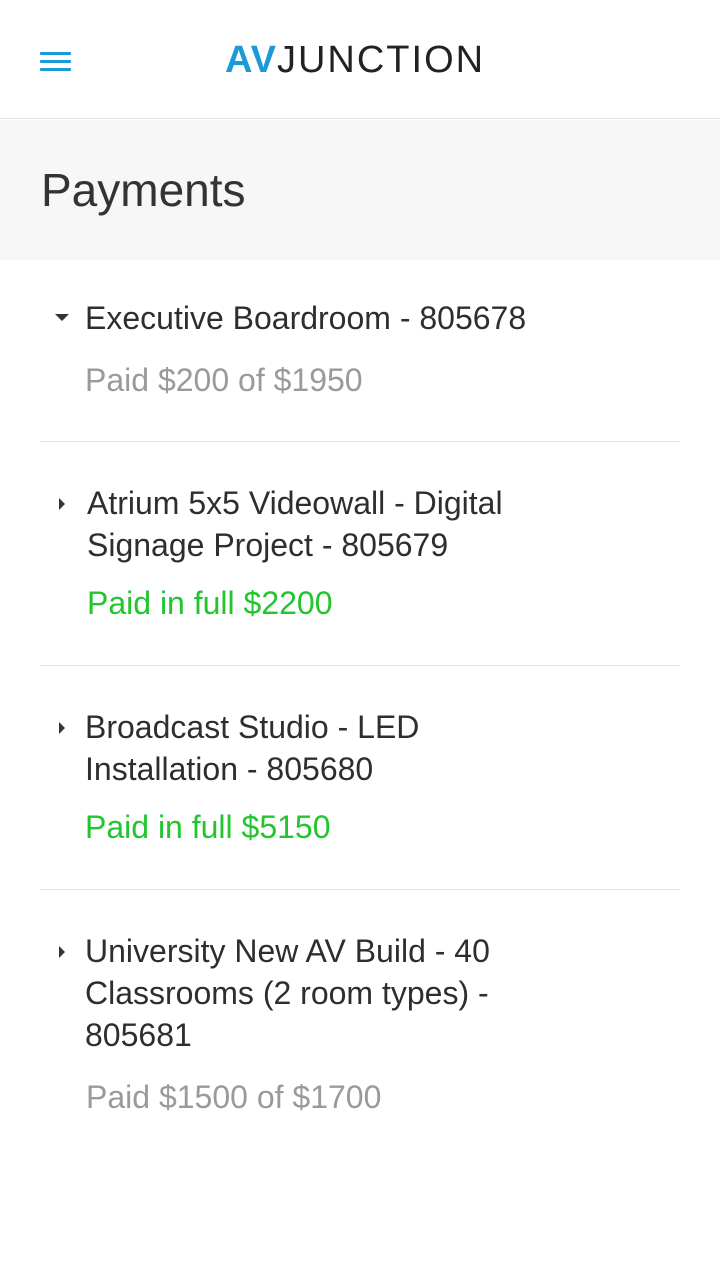 The height and width of the screenshot is (1280, 720). I want to click on top-app-bar: AV JUNCTION, so click(360, 59).